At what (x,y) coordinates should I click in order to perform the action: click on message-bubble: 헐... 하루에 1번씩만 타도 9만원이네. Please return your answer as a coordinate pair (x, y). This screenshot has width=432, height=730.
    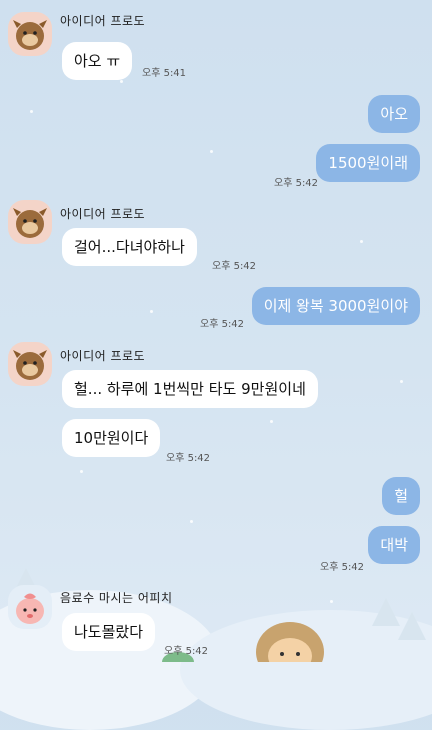
    Looking at the image, I should click on (190, 389).